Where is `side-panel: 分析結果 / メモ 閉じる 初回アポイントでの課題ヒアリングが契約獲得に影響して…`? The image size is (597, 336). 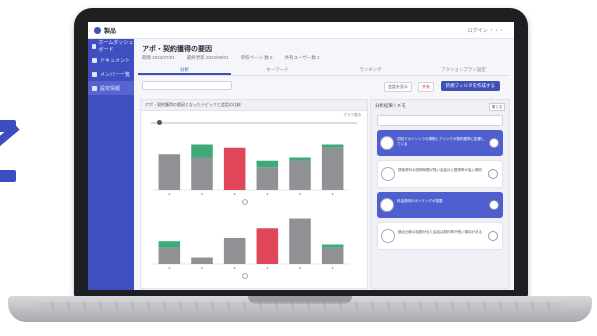 side-panel: 分析結果 / メモ 閉じる 初回アポイントでの課題ヒアリングが契約獲得に影響して… is located at coordinates (440, 194).